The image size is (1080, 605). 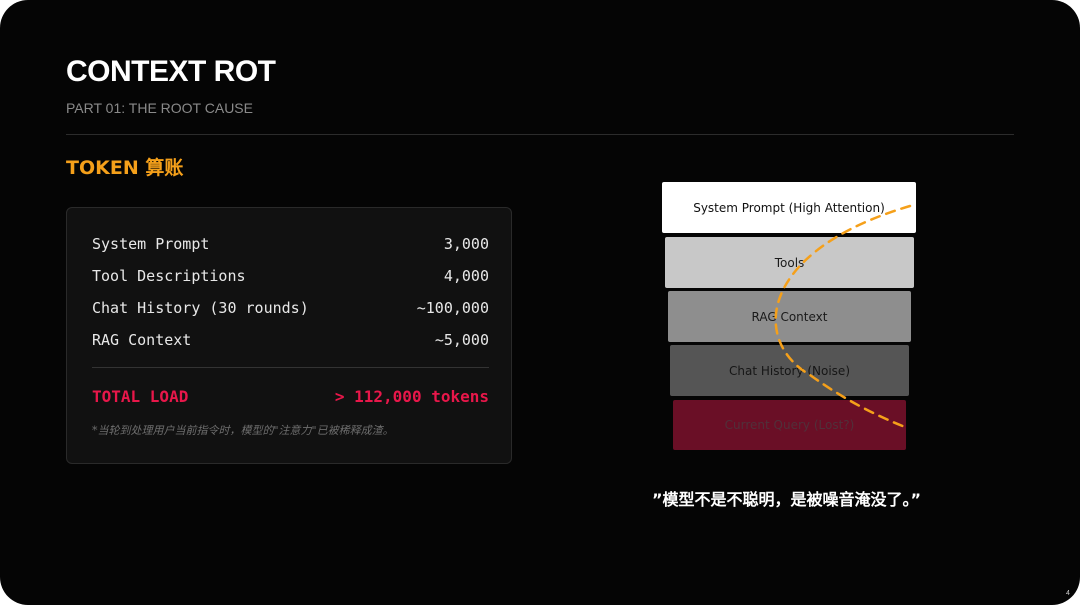 What do you see at coordinates (789, 370) in the screenshot?
I see `stack-block-chat-history: Chat History (Noise)` at bounding box center [789, 370].